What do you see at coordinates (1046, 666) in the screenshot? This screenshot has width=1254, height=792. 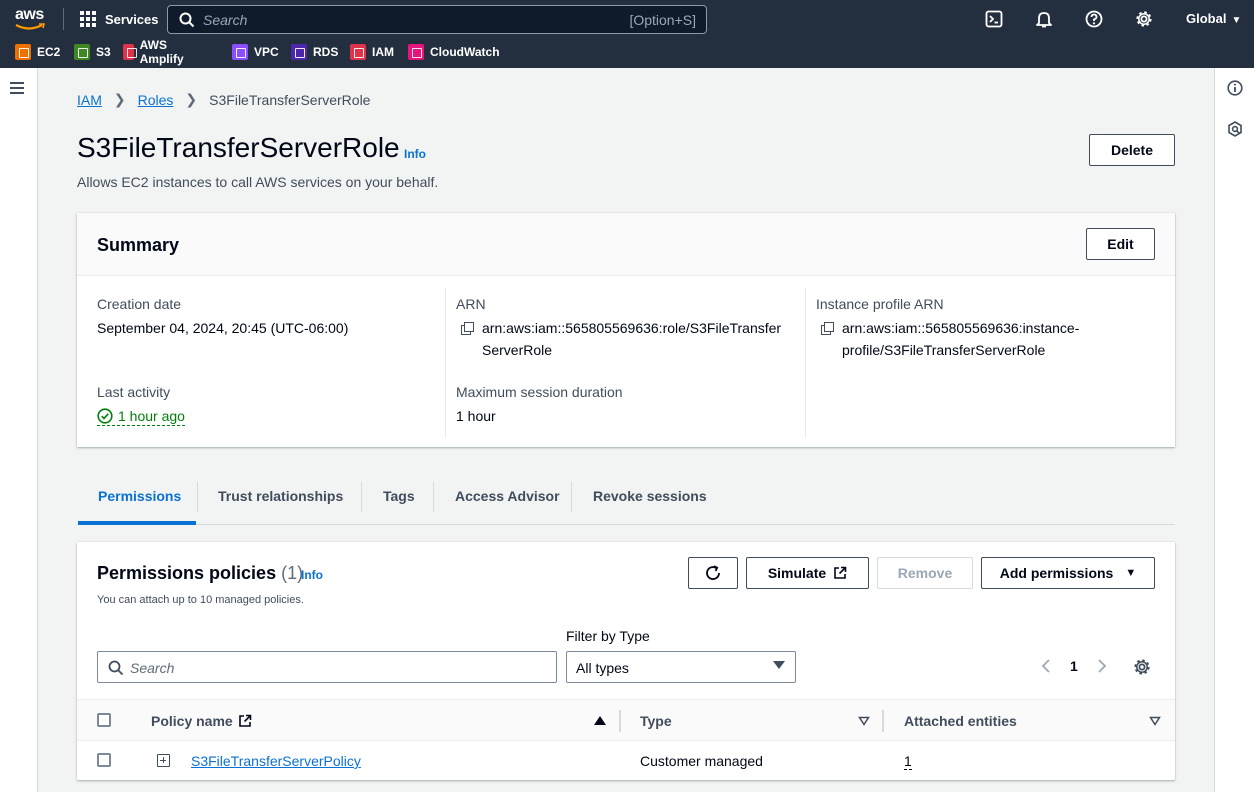 I see `chevron-left-icon` at bounding box center [1046, 666].